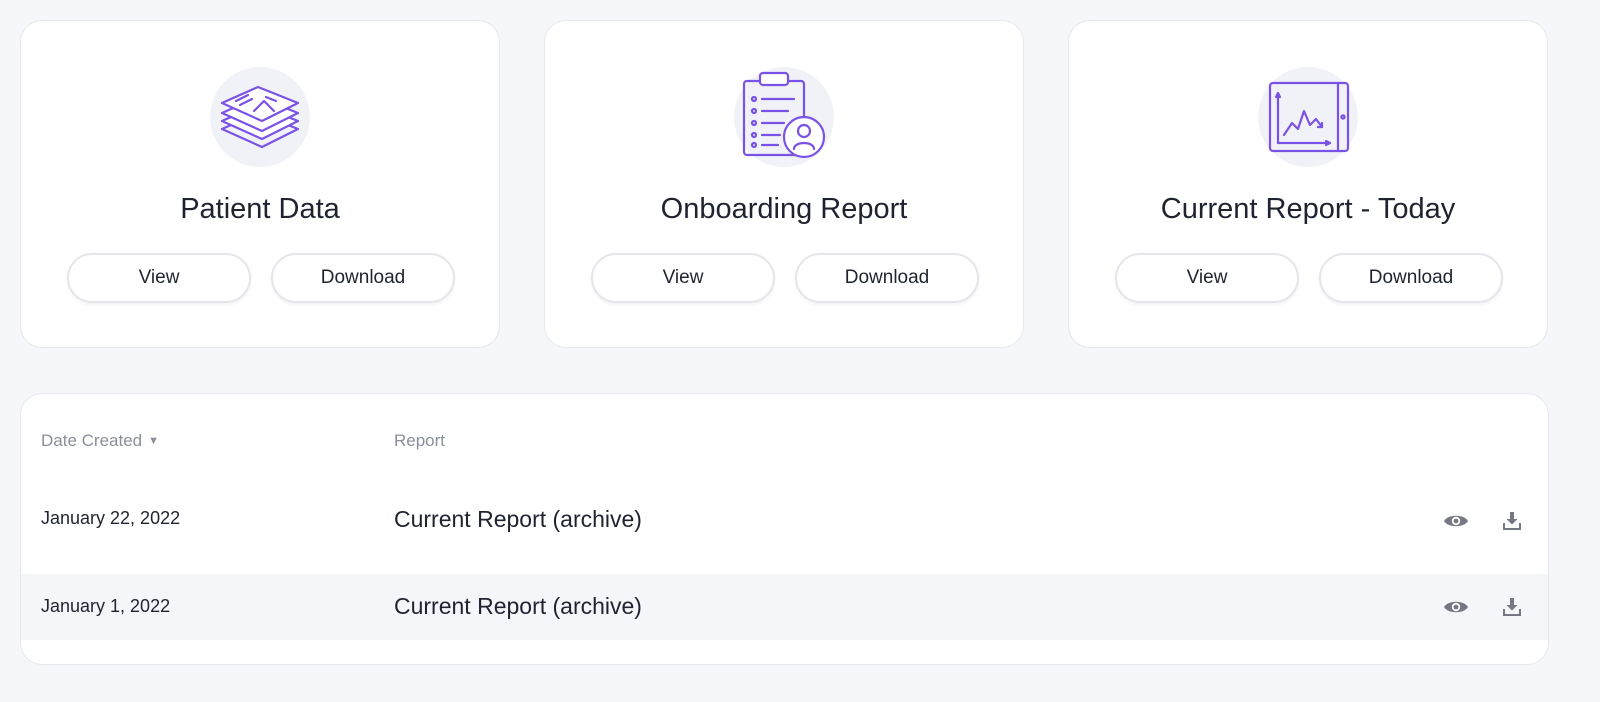  What do you see at coordinates (260, 117) in the screenshot?
I see `stacked-documents-icon` at bounding box center [260, 117].